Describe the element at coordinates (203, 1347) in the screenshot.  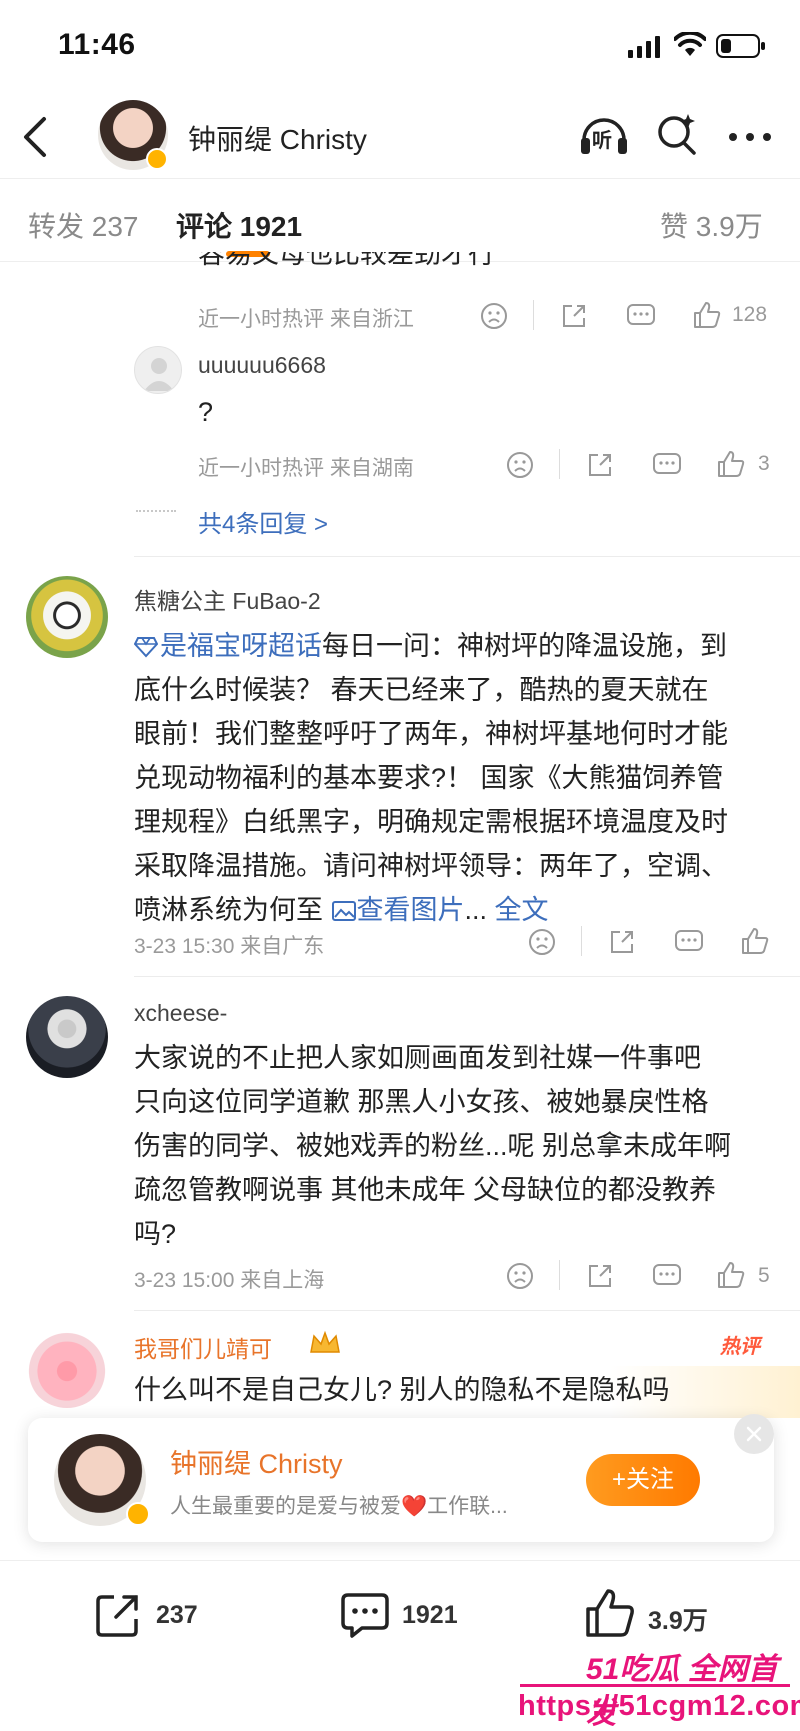
I see `comment-username: 我哥们儿靖可` at that location.